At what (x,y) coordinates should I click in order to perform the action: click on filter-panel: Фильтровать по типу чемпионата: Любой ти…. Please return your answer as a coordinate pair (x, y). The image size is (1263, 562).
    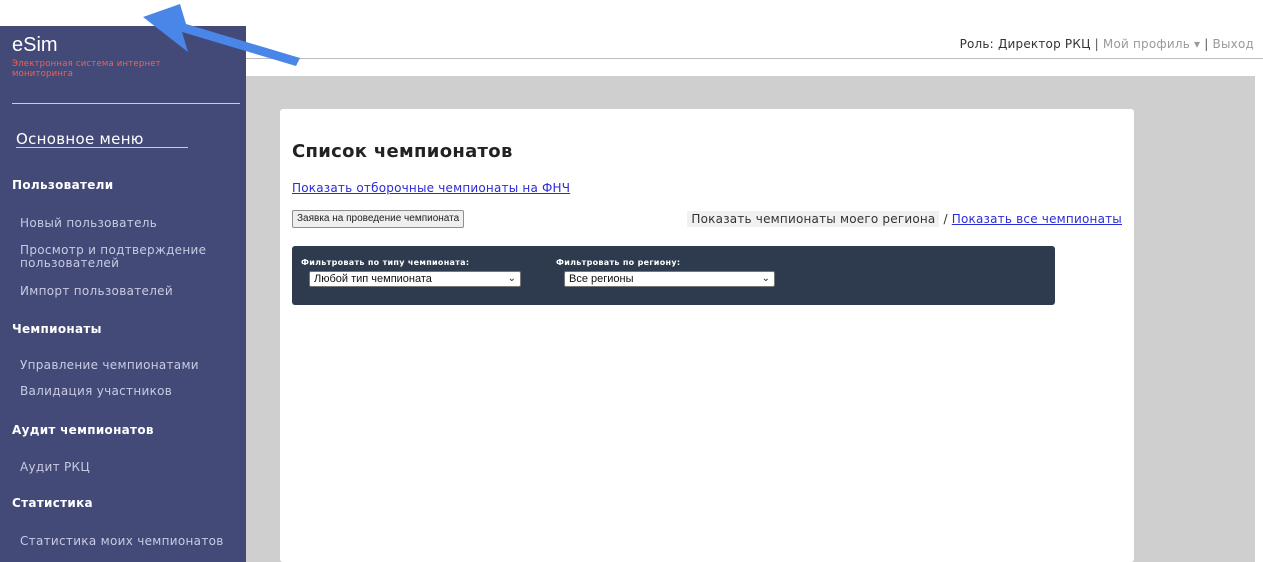
    Looking at the image, I should click on (673, 275).